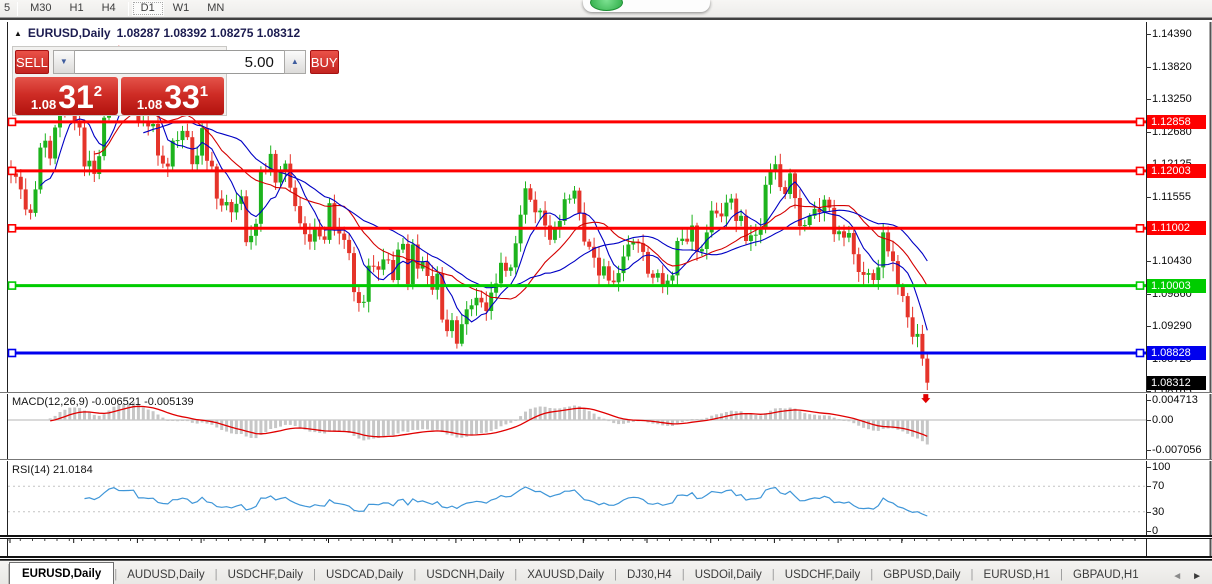 This screenshot has height=584, width=1212. What do you see at coordinates (181, 8) in the screenshot?
I see `timeframe-button-w1: W1` at bounding box center [181, 8].